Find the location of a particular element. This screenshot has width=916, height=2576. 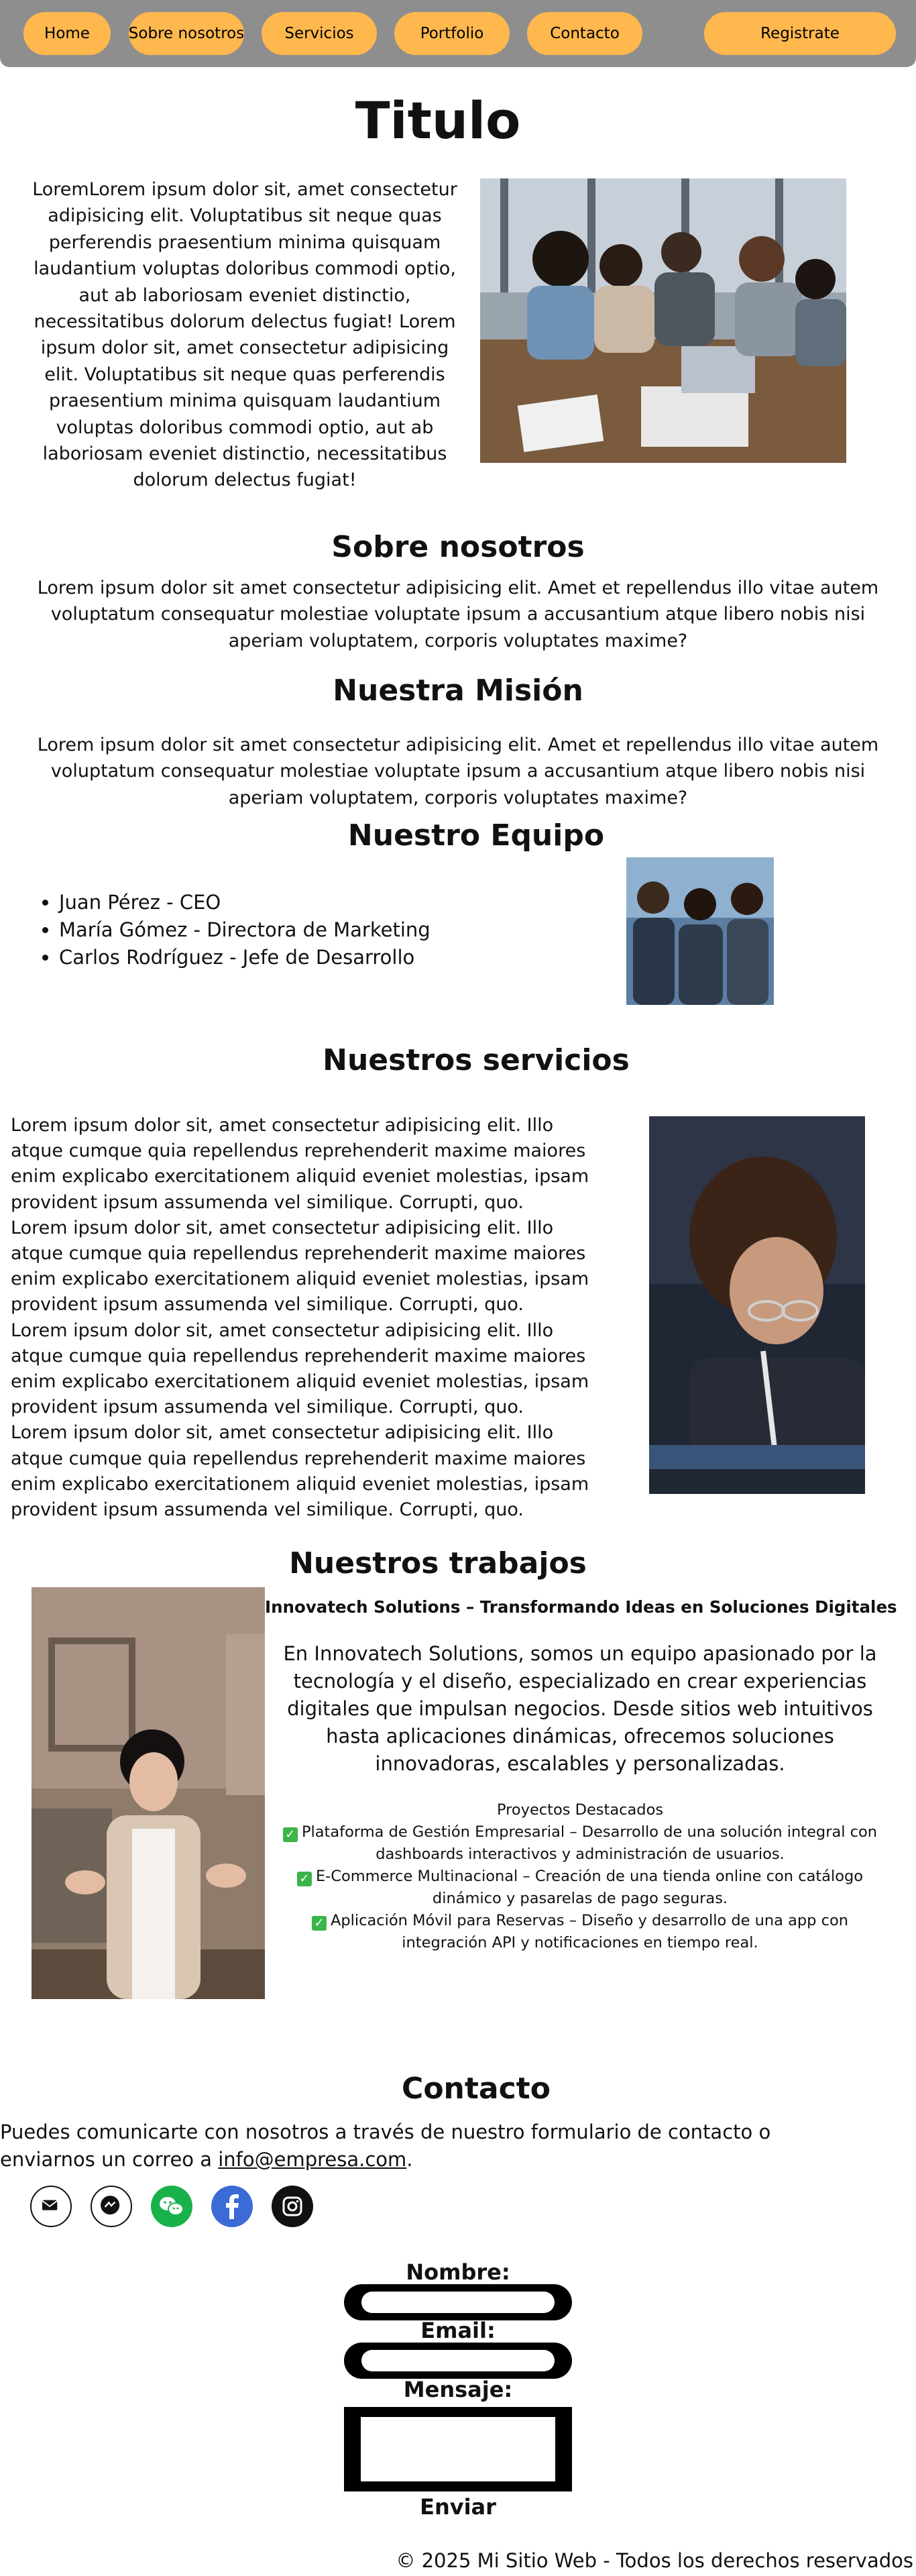

email-icon is located at coordinates (51, 2206).